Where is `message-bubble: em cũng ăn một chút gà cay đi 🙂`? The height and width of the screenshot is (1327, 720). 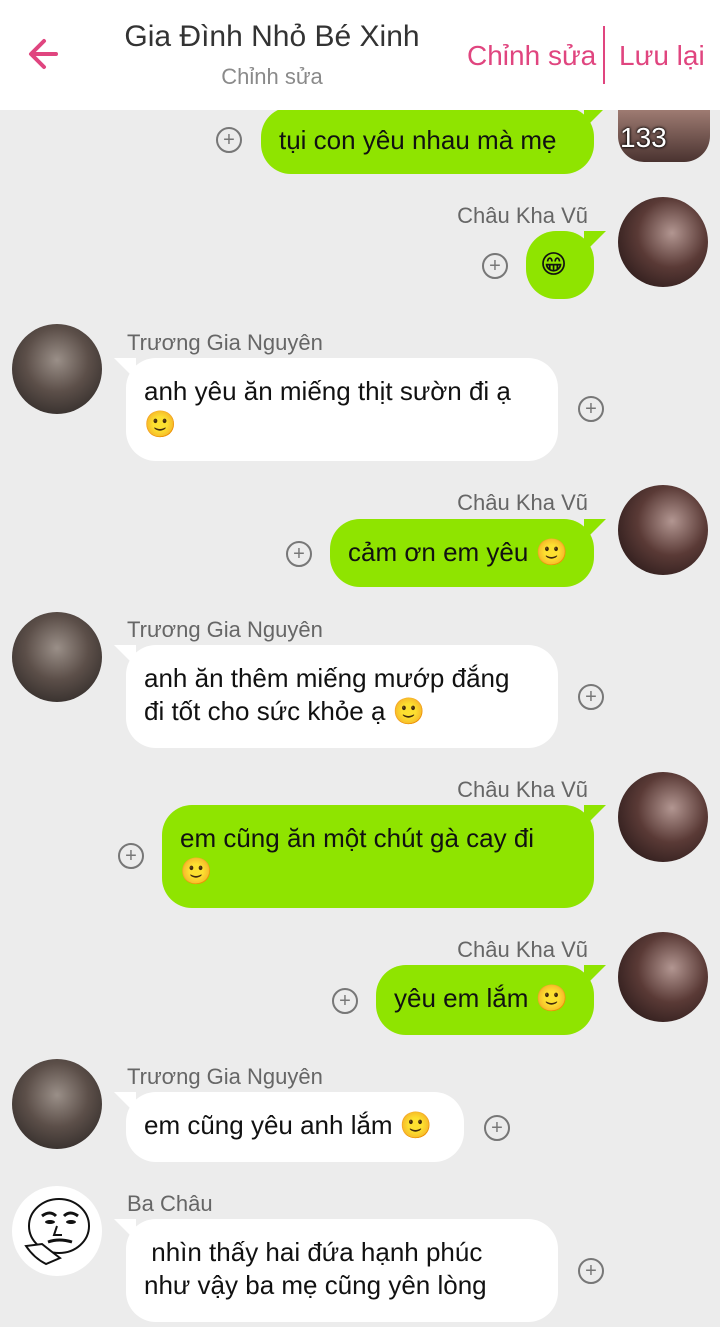
message-bubble: em cũng ăn một chút gà cay đi 🙂 is located at coordinates (384, 856).